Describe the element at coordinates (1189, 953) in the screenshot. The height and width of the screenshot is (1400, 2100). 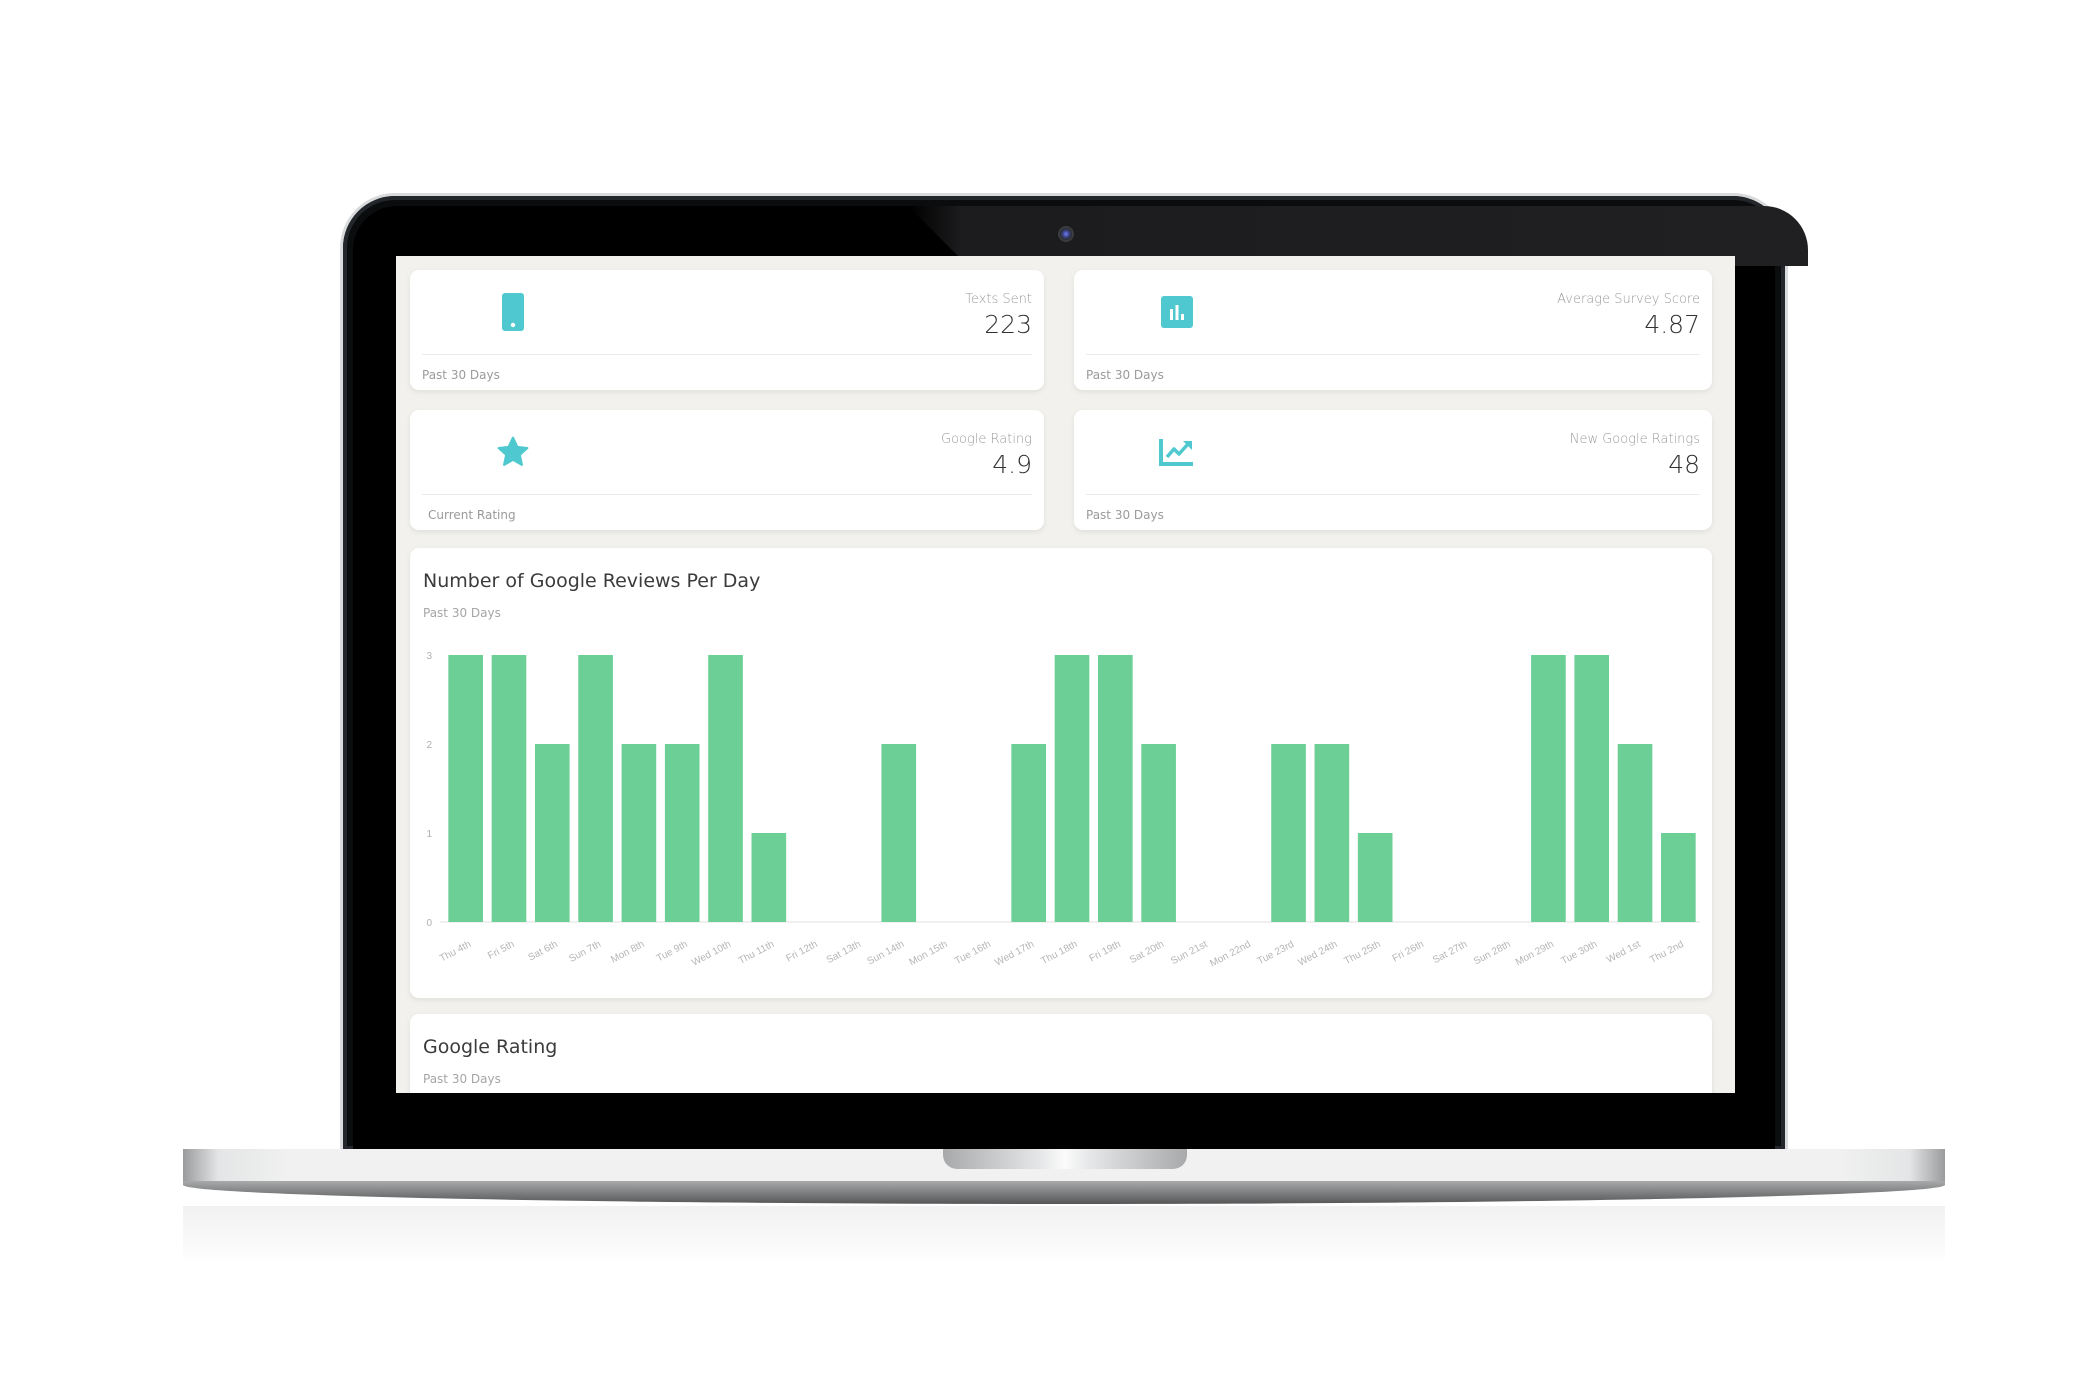
I see `x-tick-label: Sun 21st` at that location.